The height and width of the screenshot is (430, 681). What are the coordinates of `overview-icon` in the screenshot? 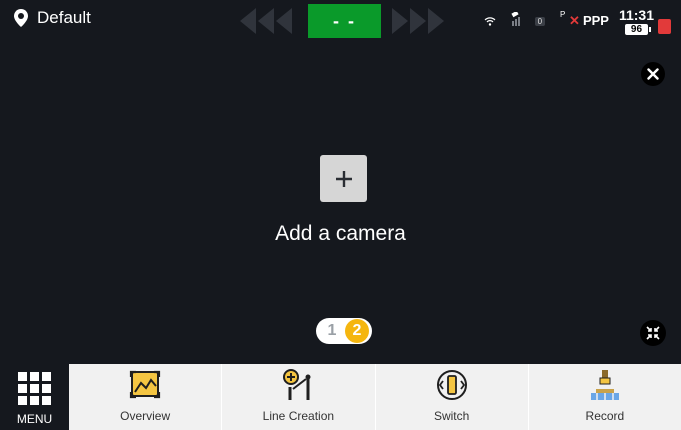 It's located at (145, 384).